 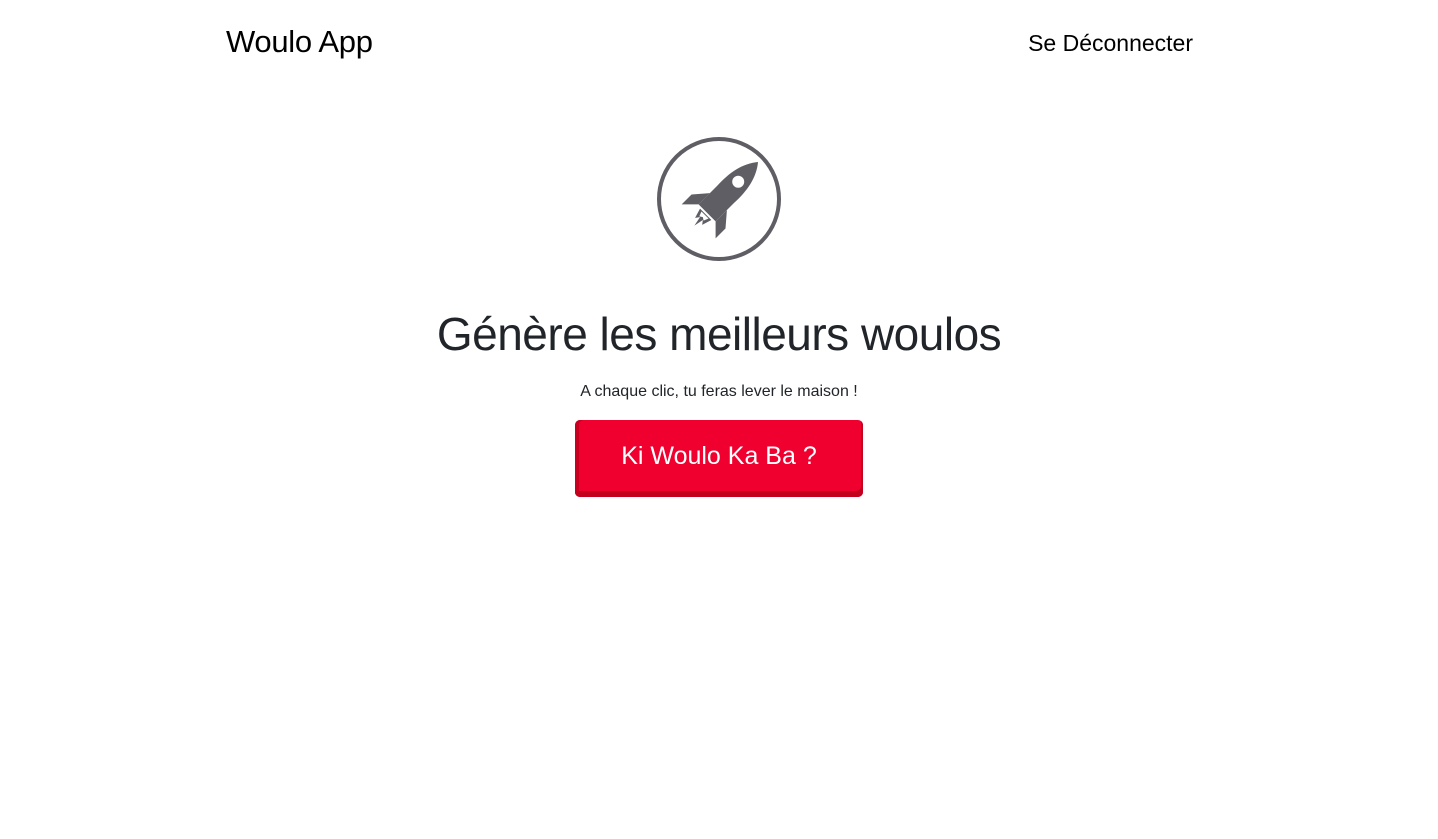 What do you see at coordinates (719, 199) in the screenshot?
I see `rocket-icon` at bounding box center [719, 199].